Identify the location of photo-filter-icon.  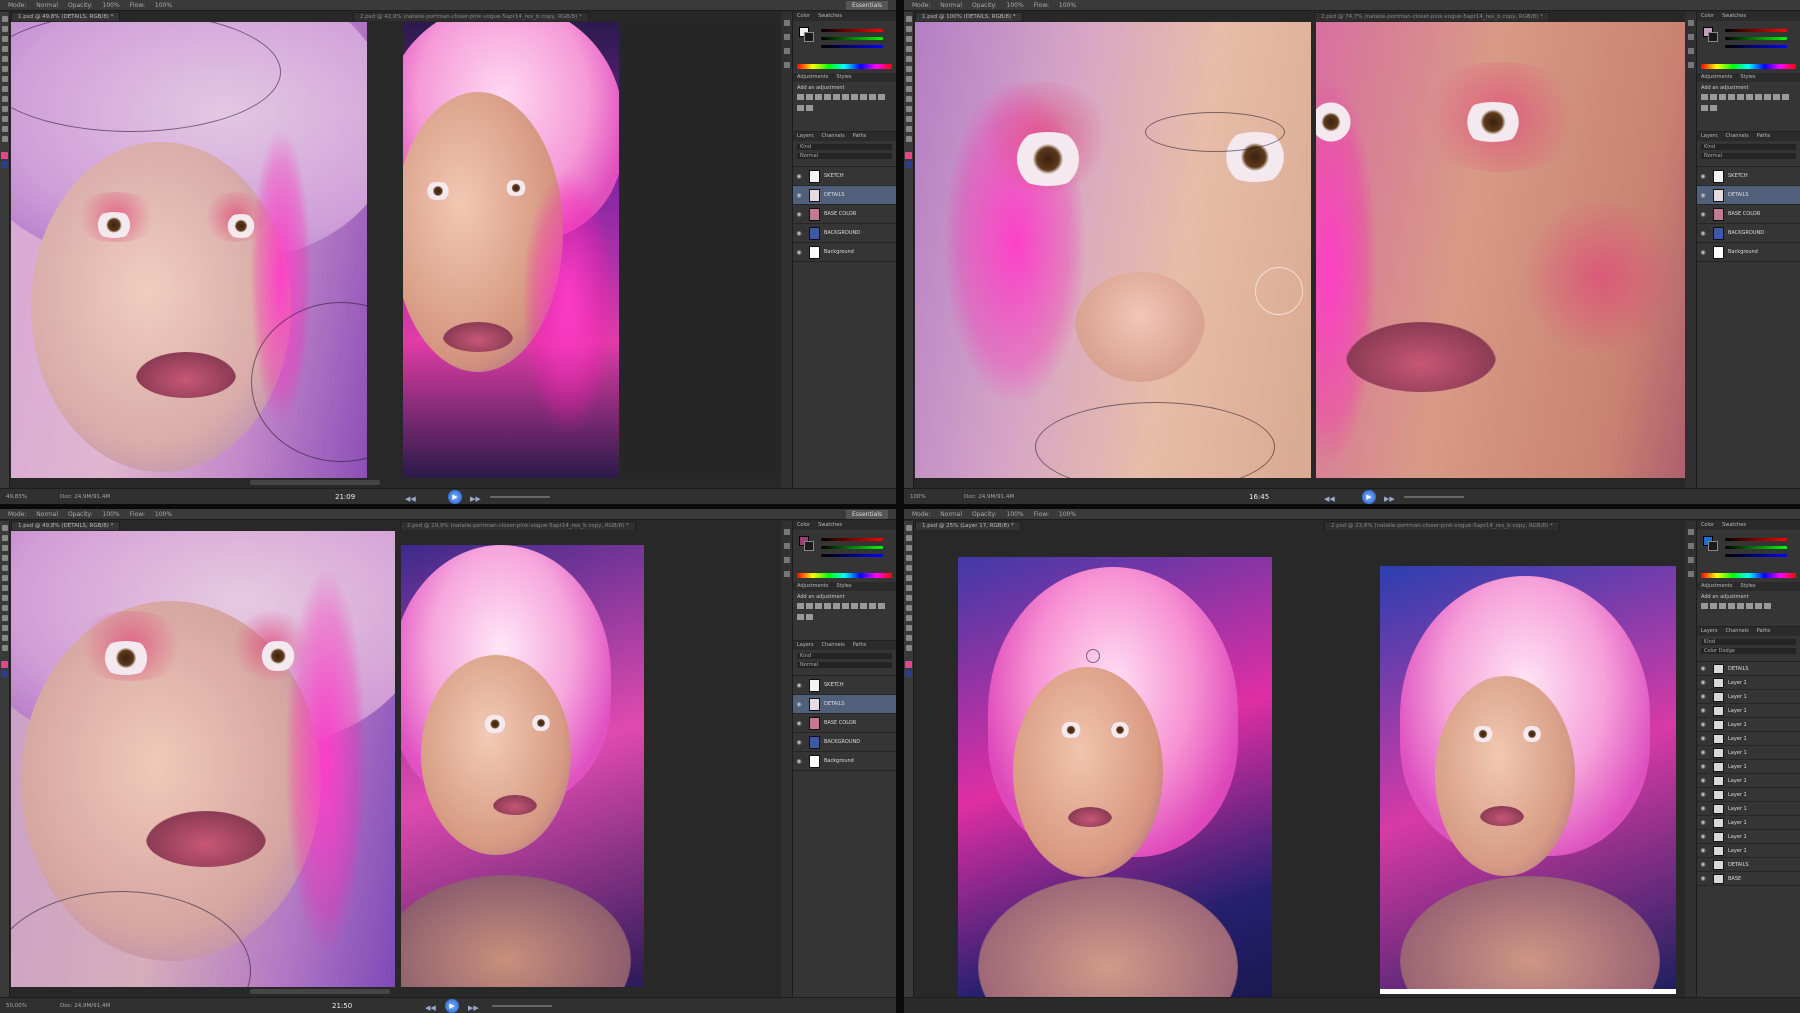
(872, 97).